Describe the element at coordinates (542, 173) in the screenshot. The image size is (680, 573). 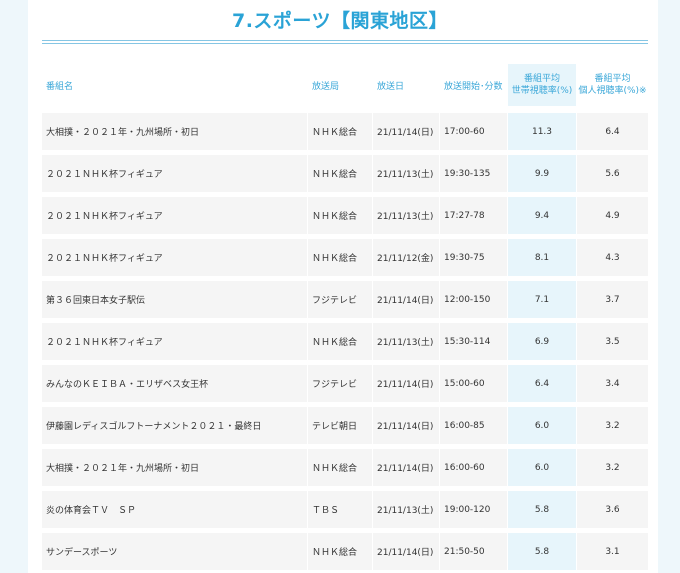
I see `household-rating: 9.9` at that location.